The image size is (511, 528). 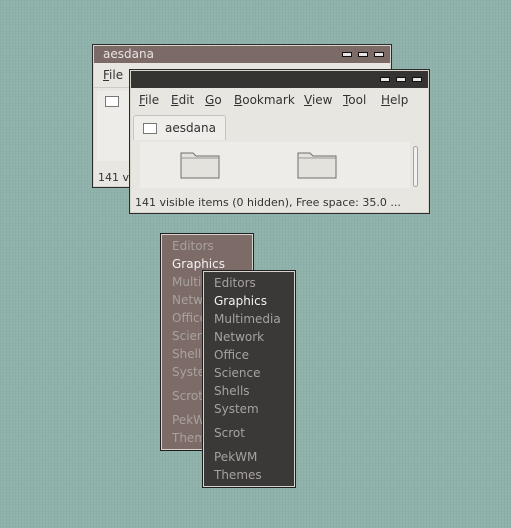 What do you see at coordinates (182, 100) in the screenshot?
I see `menu-edit: Edit` at bounding box center [182, 100].